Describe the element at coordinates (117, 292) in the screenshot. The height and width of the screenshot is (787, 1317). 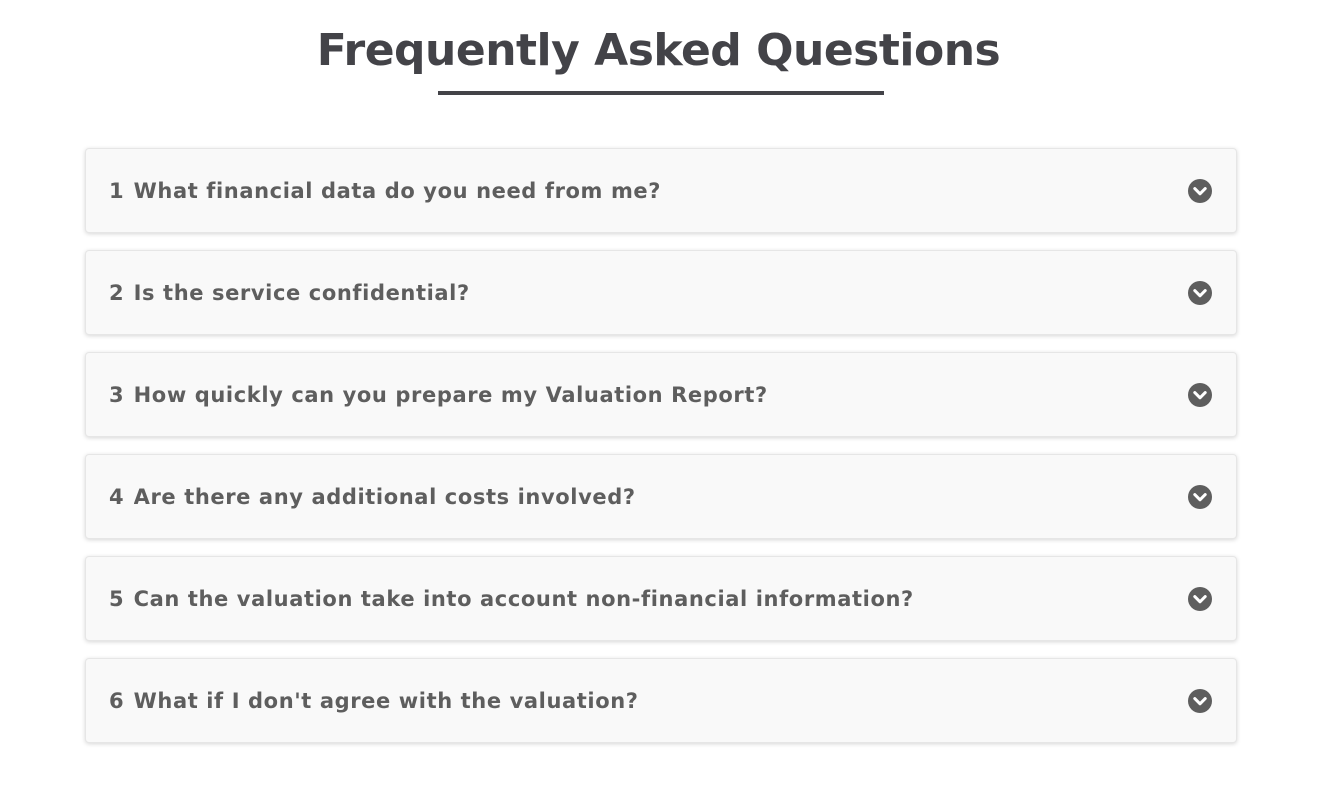
I see `faq-number: 2` at that location.